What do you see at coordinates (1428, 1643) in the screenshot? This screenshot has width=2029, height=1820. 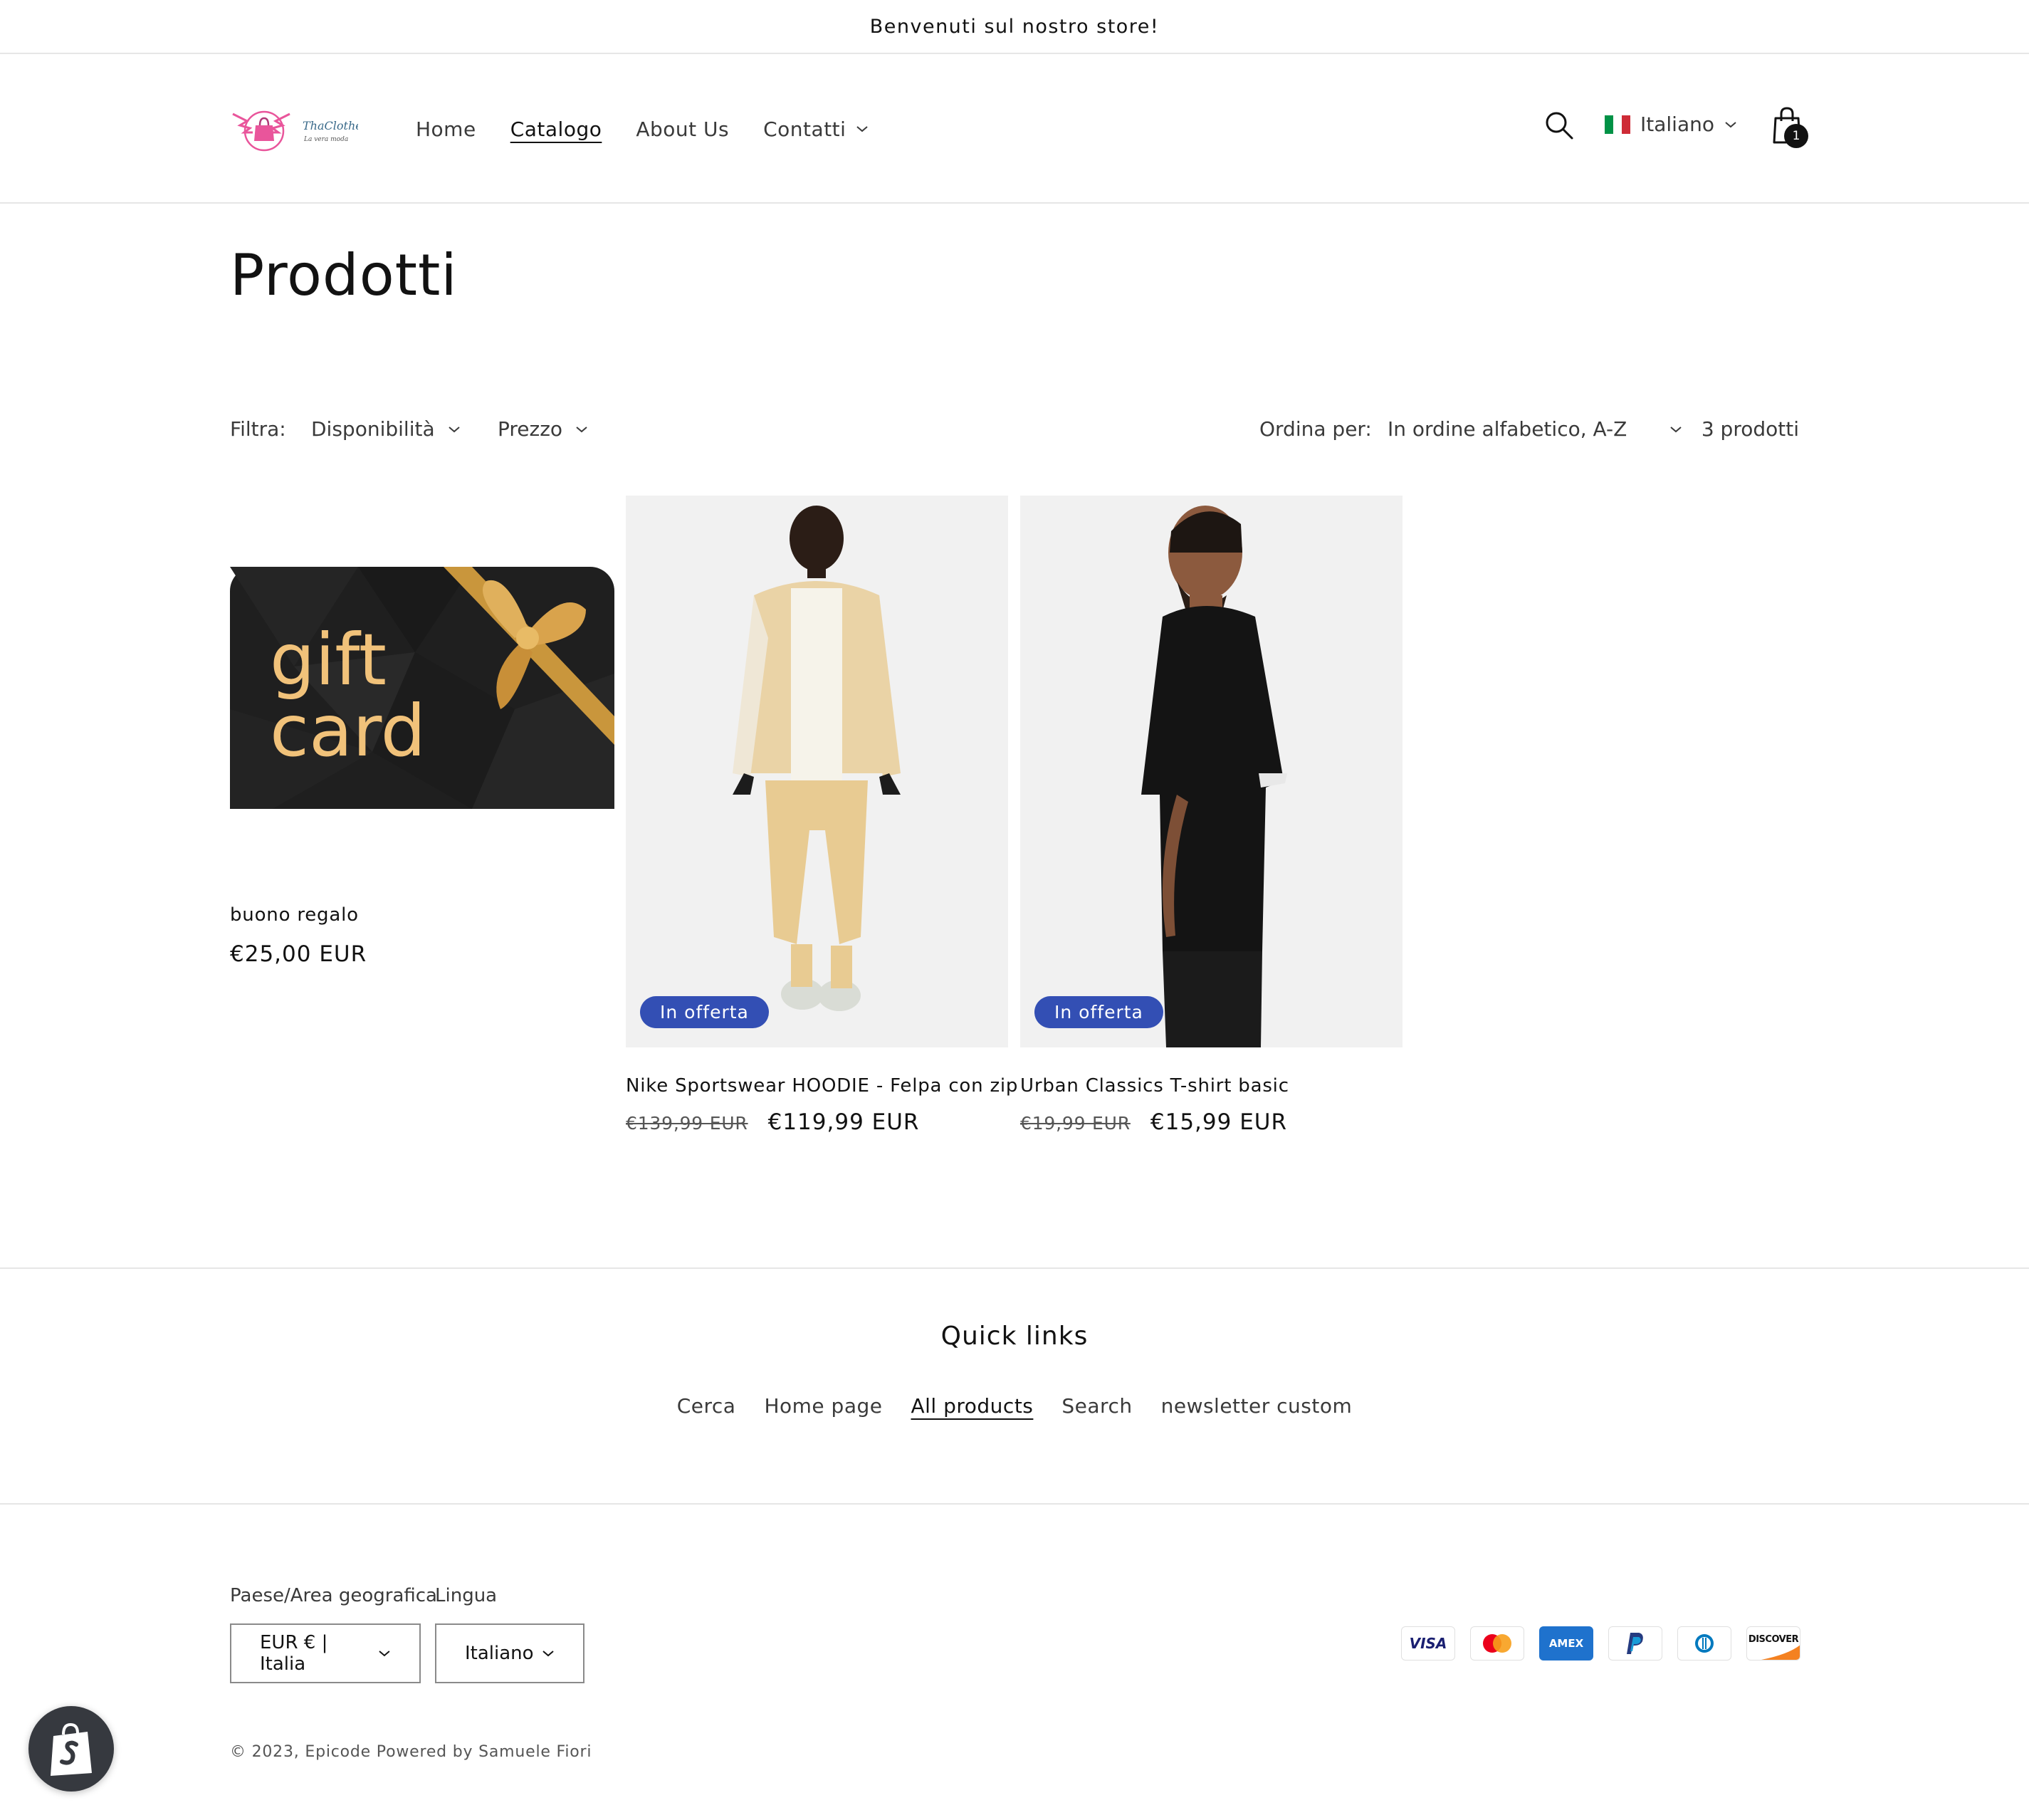 I see `visa-icon: VISA` at bounding box center [1428, 1643].